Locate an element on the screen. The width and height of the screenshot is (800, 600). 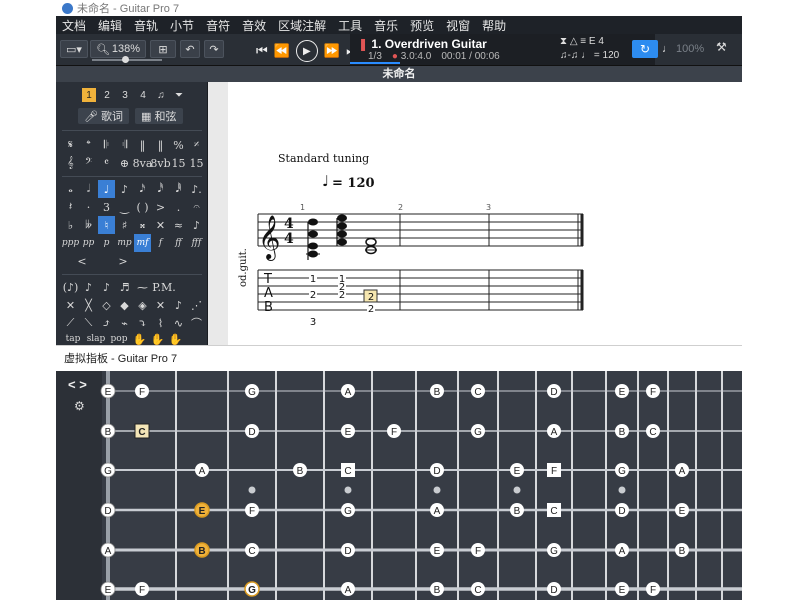
fret-note-s3-f7: D is located at coordinates (437, 470).